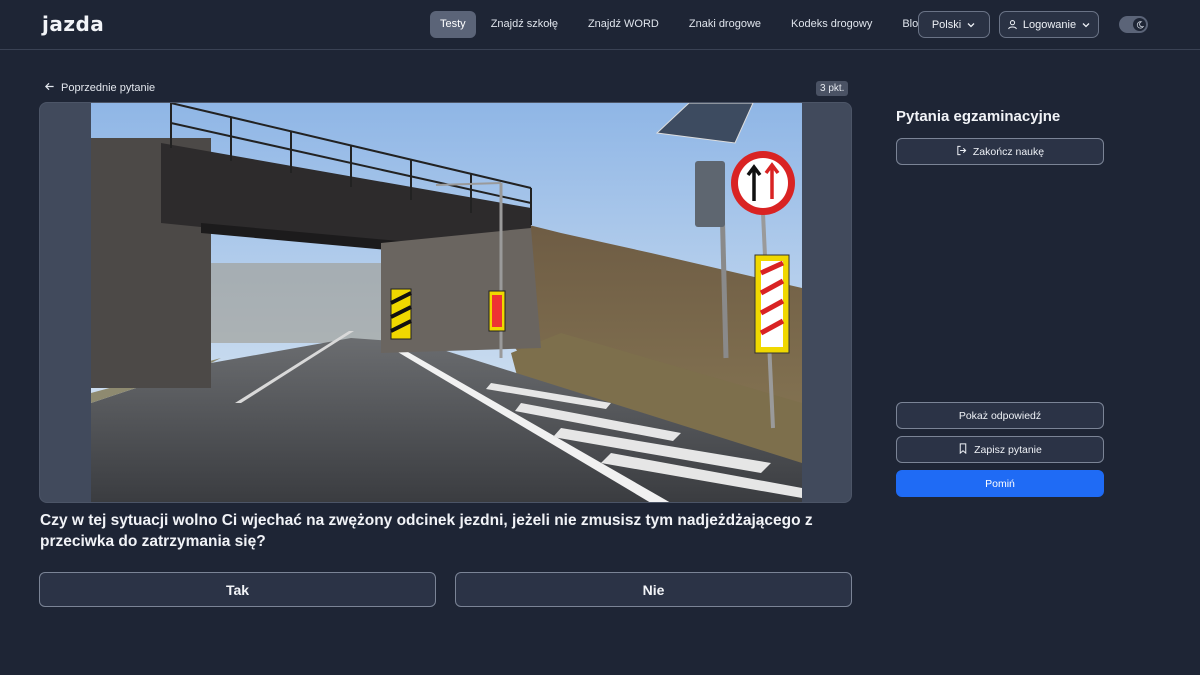 This screenshot has width=1200, height=675. I want to click on skip-label: Pomiń, so click(1000, 483).